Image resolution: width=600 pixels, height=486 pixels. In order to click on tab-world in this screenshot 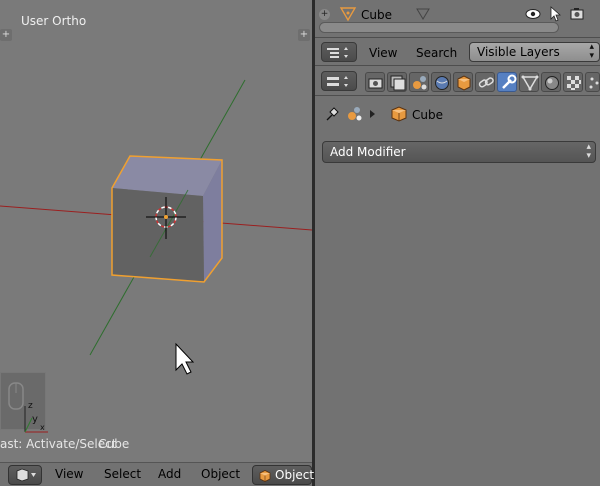, I will do `click(441, 82)`.